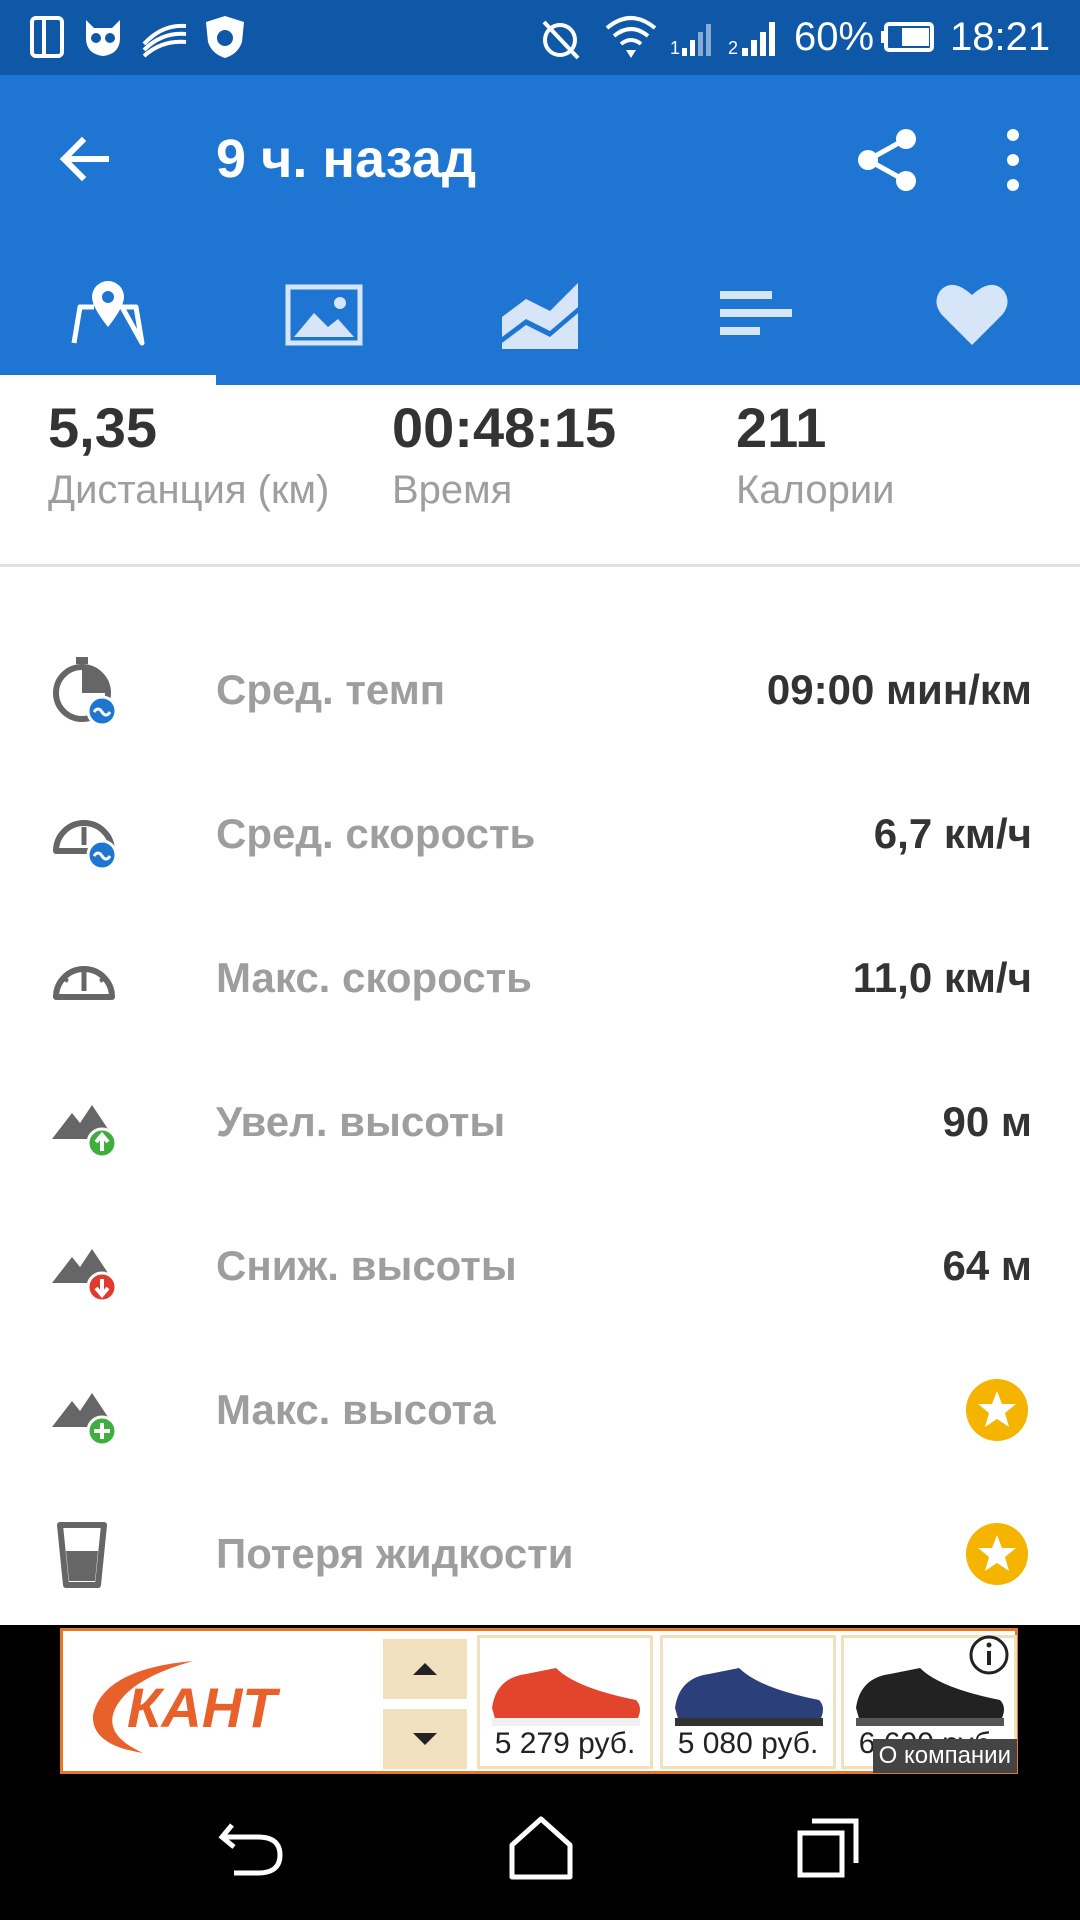 Image resolution: width=1080 pixels, height=1920 pixels. What do you see at coordinates (1013, 160) in the screenshot?
I see `more-vert-icon` at bounding box center [1013, 160].